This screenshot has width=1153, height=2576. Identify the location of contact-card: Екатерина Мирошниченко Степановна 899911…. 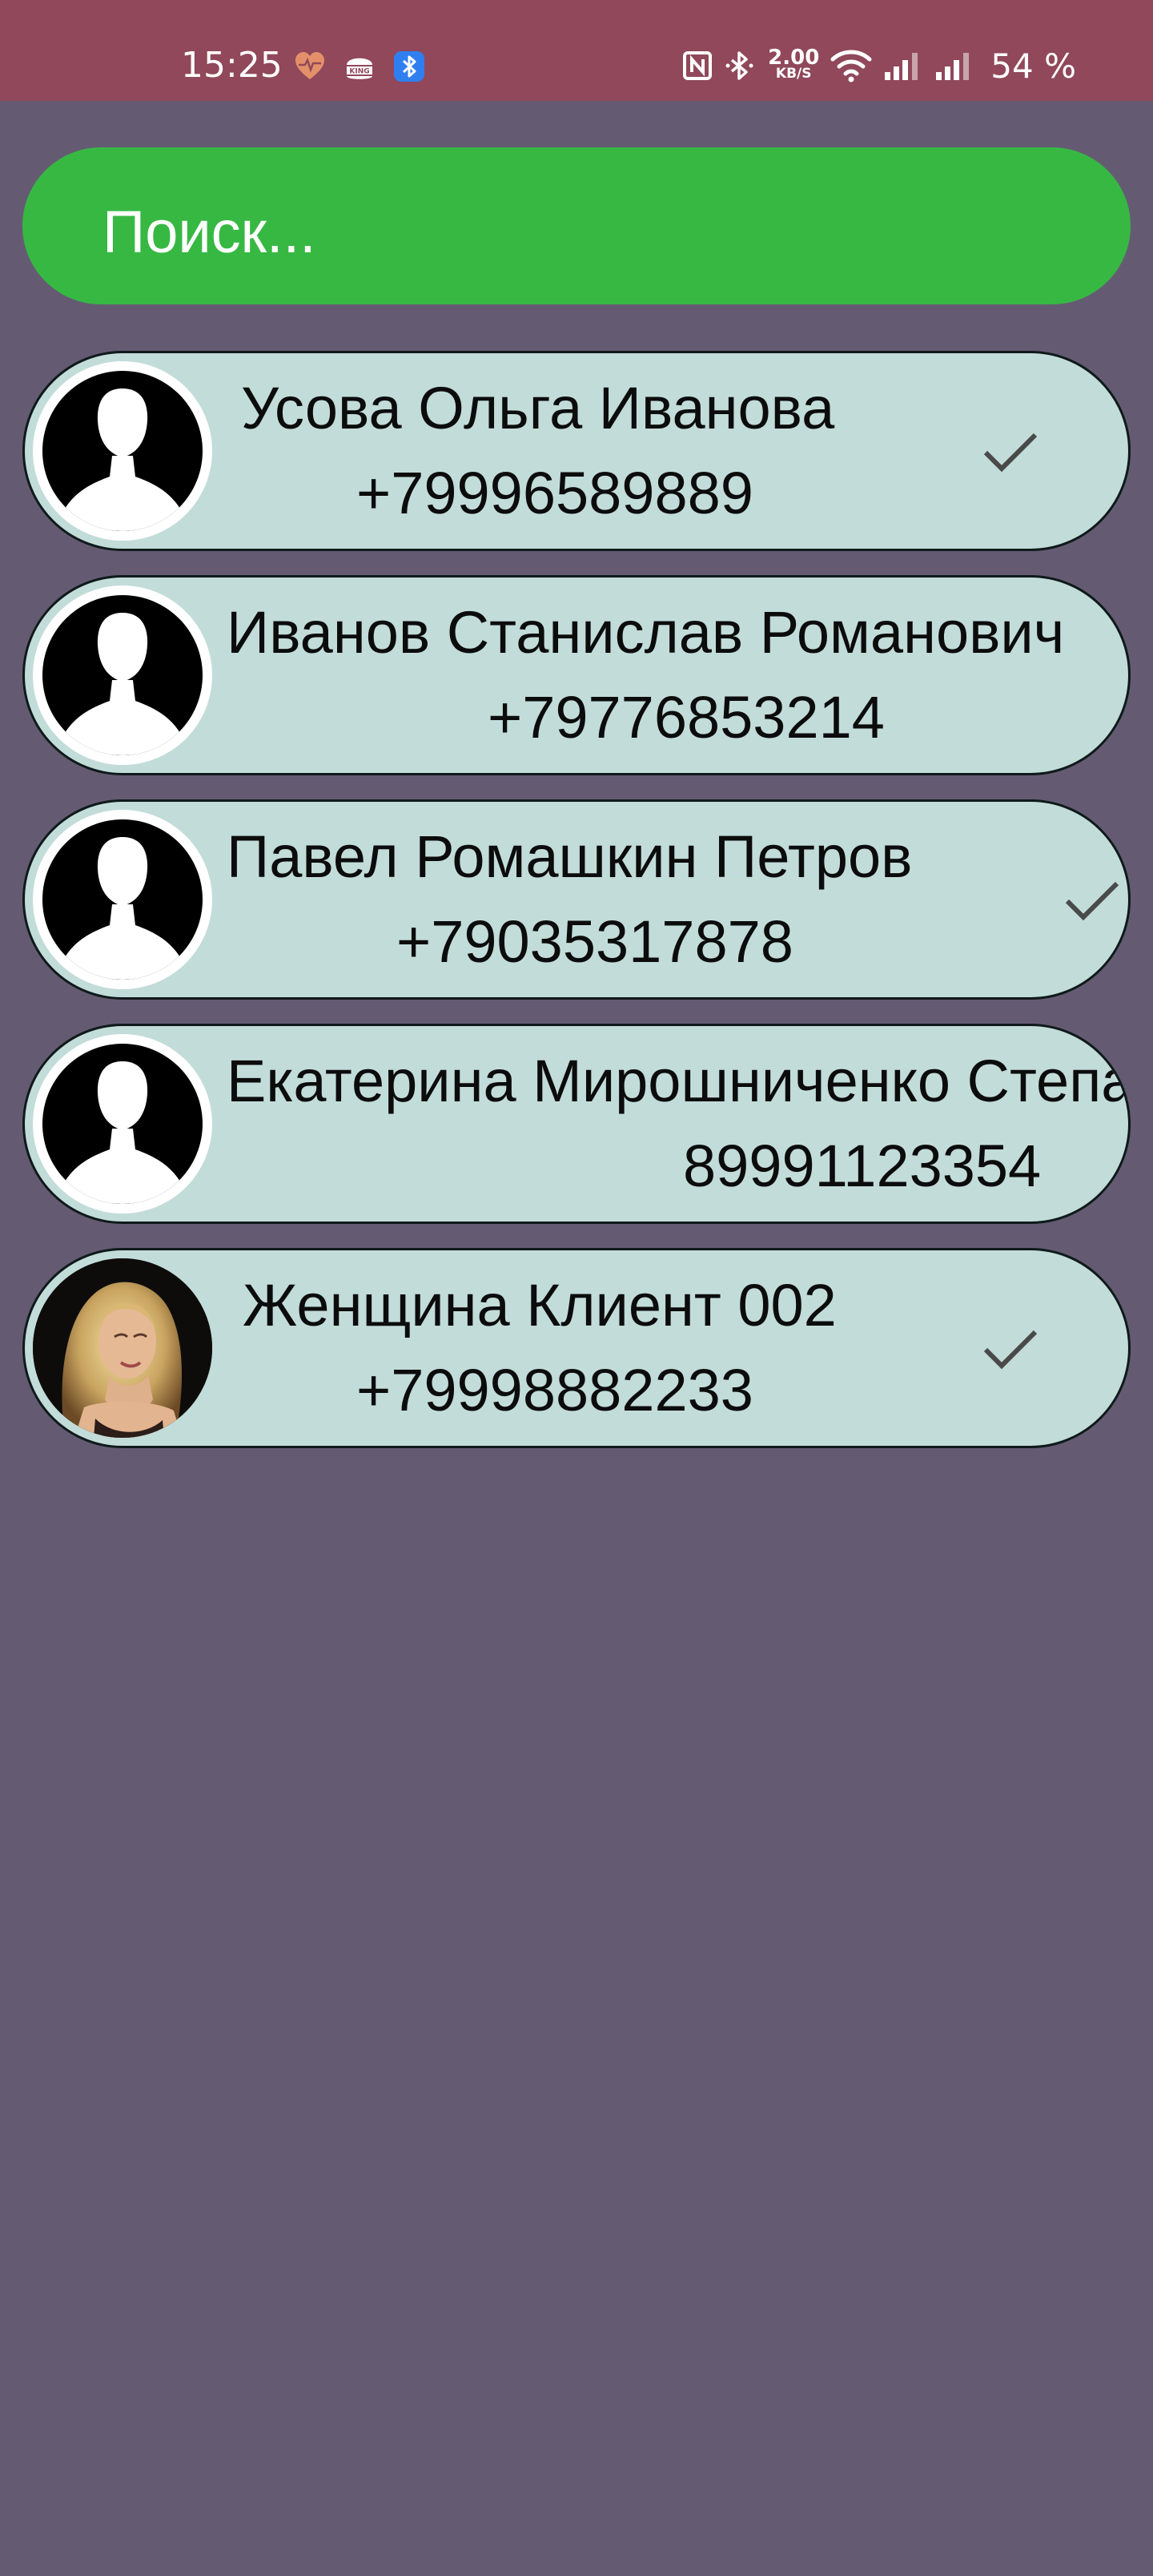
(576, 1124).